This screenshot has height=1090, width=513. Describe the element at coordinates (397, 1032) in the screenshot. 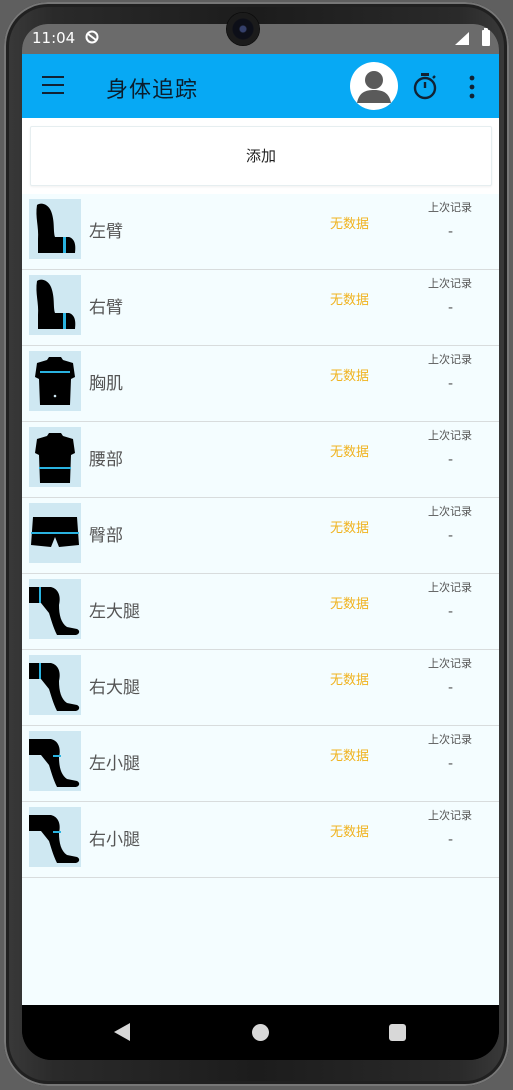

I see `recent-apps-icon` at that location.